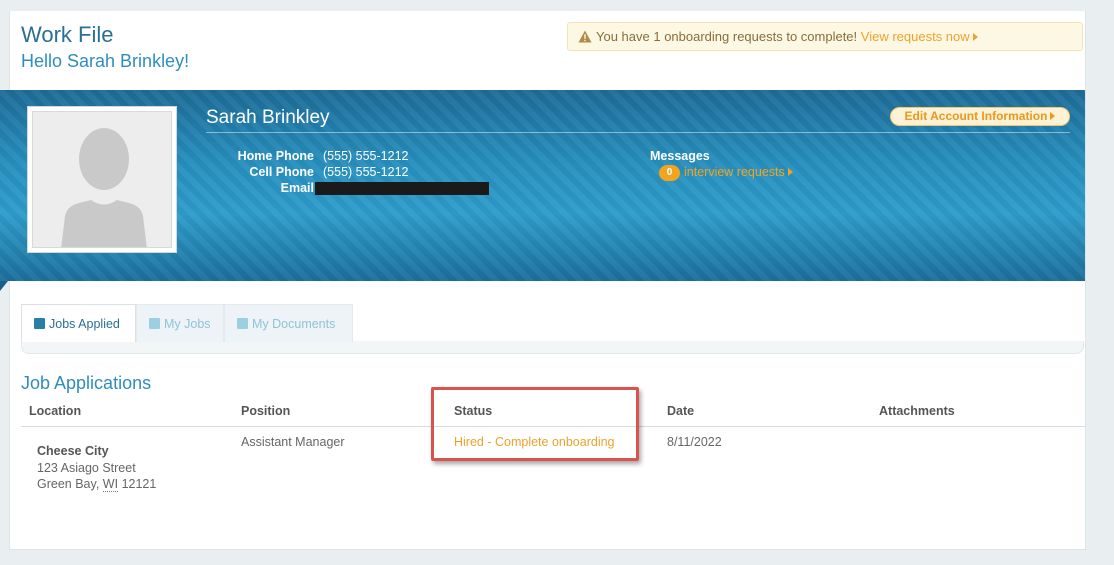 Image resolution: width=1114 pixels, height=565 pixels. Describe the element at coordinates (366, 172) in the screenshot. I see `cell-phone-value: (555) 555-1212` at that location.